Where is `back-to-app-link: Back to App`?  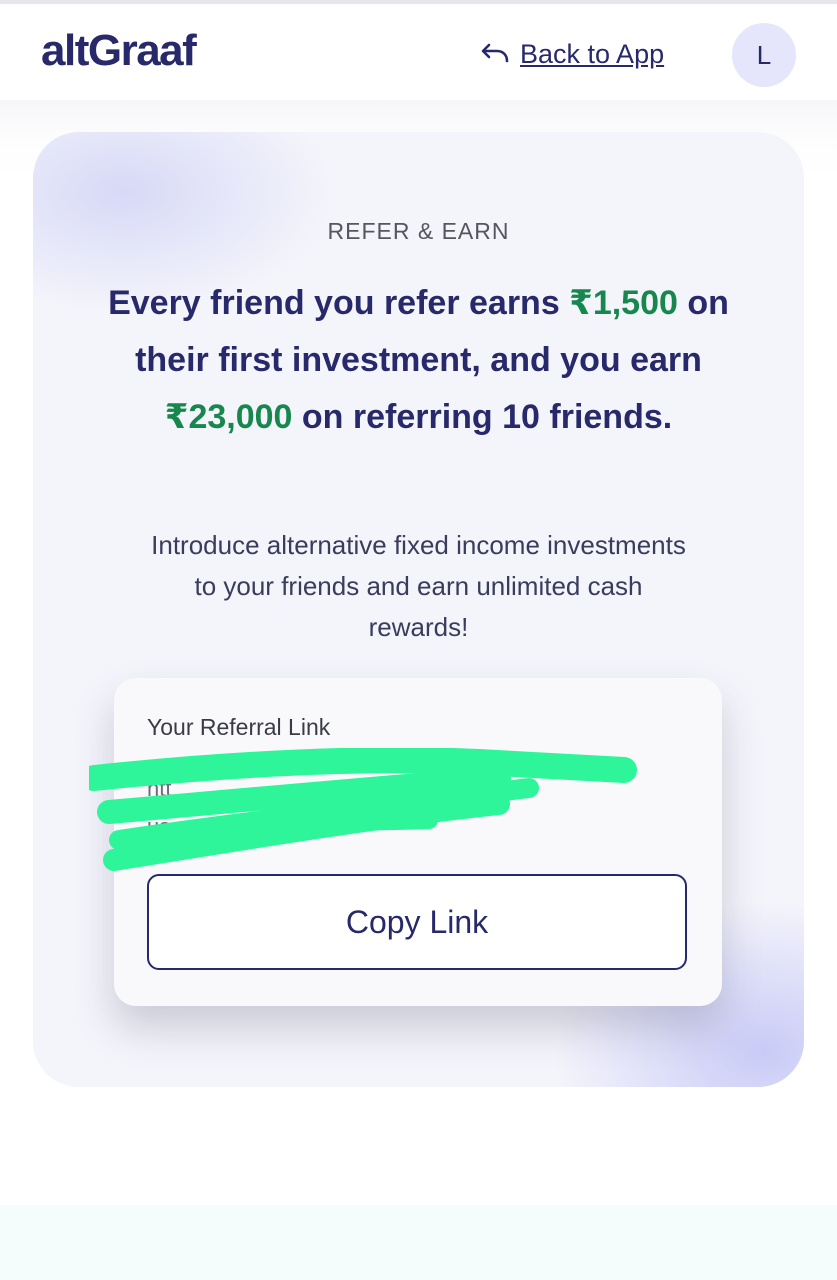 back-to-app-link: Back to App is located at coordinates (572, 54).